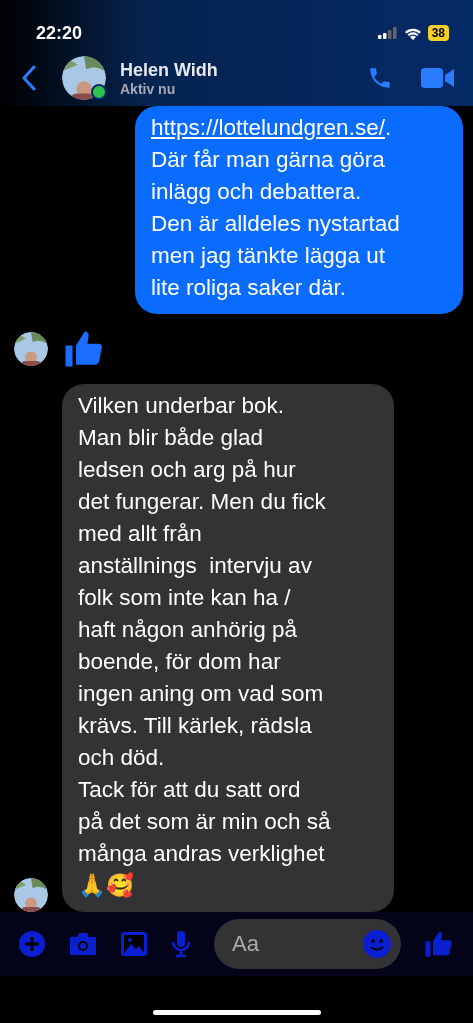 The width and height of the screenshot is (473, 1023). What do you see at coordinates (83, 943) in the screenshot?
I see `camera-icon` at bounding box center [83, 943].